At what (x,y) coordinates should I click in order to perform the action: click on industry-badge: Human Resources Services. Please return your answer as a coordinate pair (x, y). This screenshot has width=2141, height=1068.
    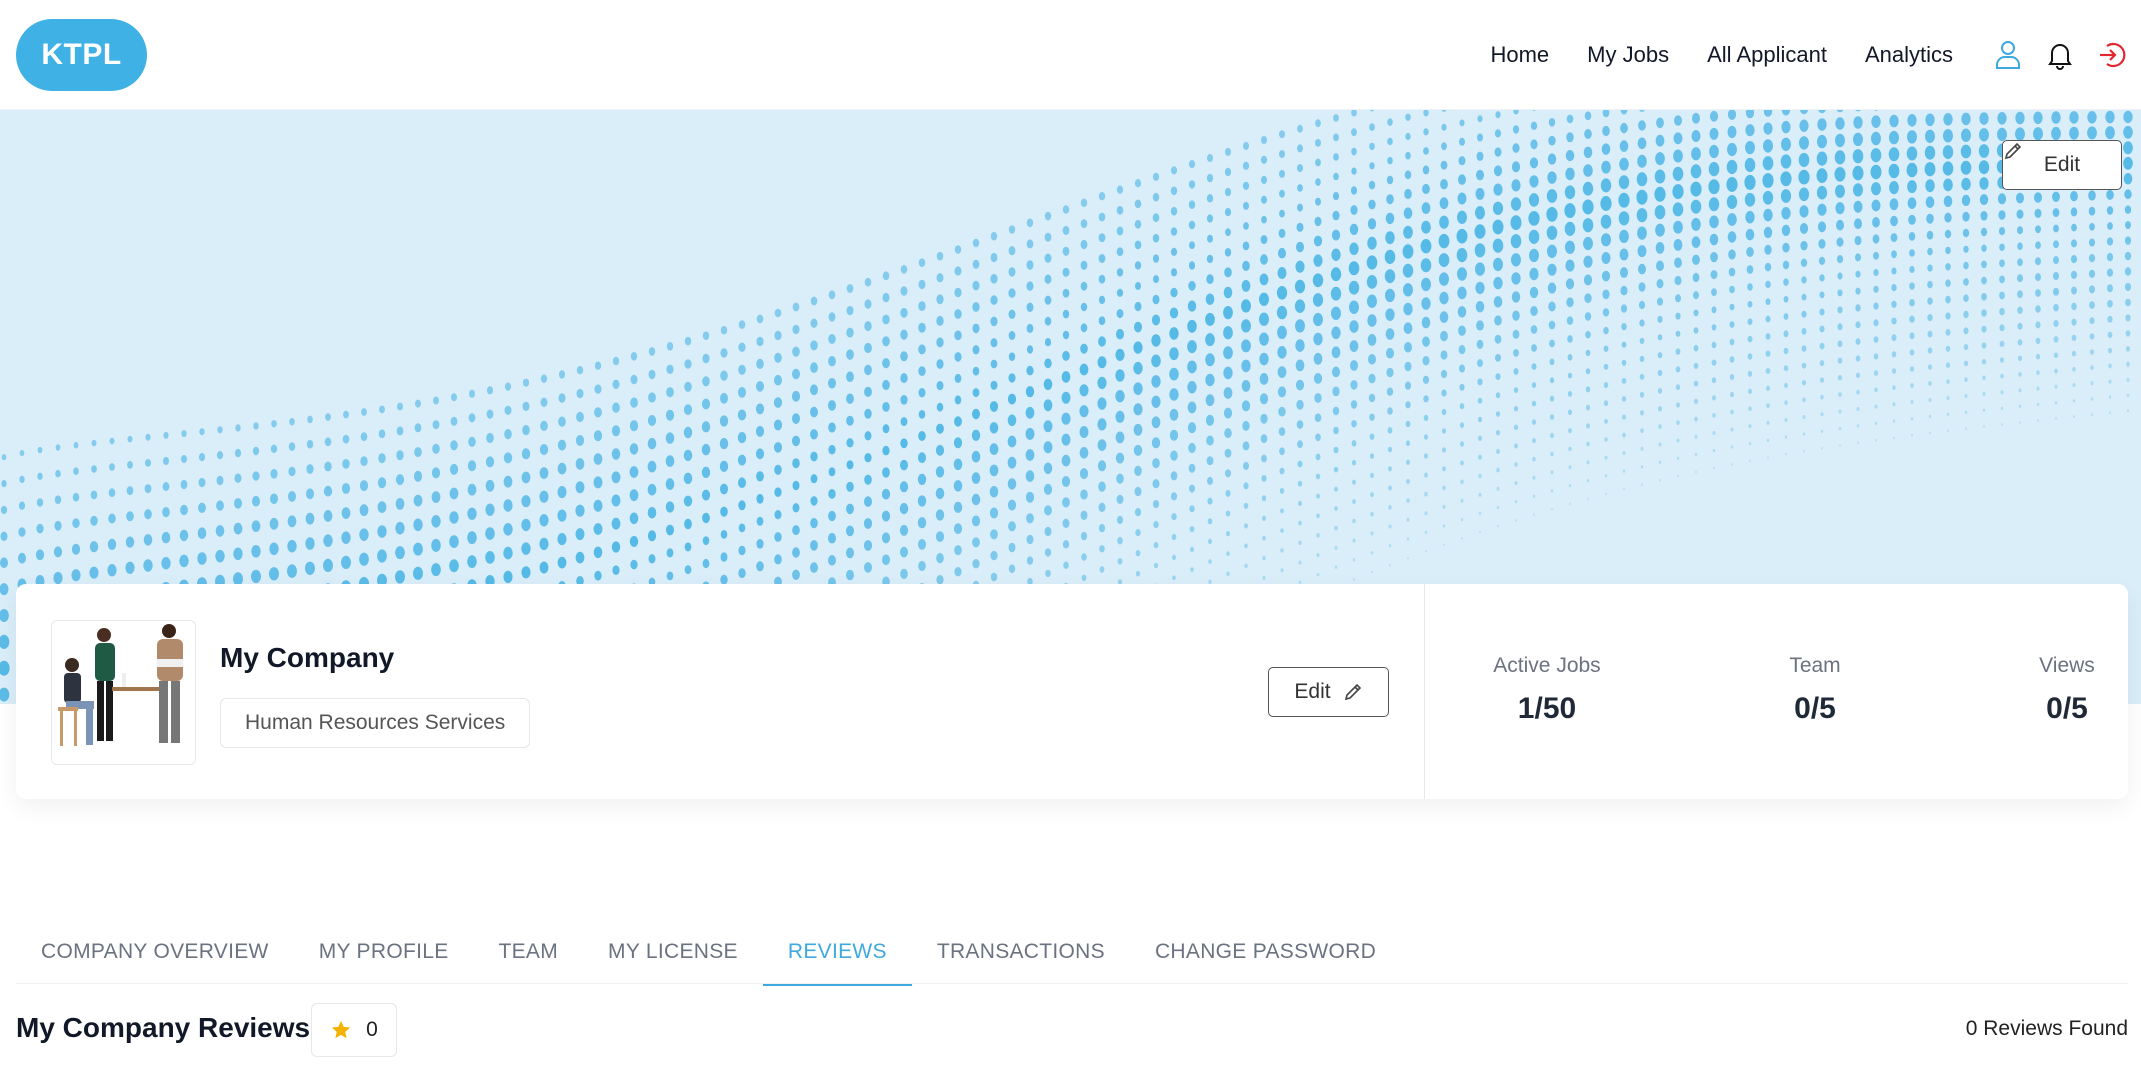
    Looking at the image, I should click on (375, 723).